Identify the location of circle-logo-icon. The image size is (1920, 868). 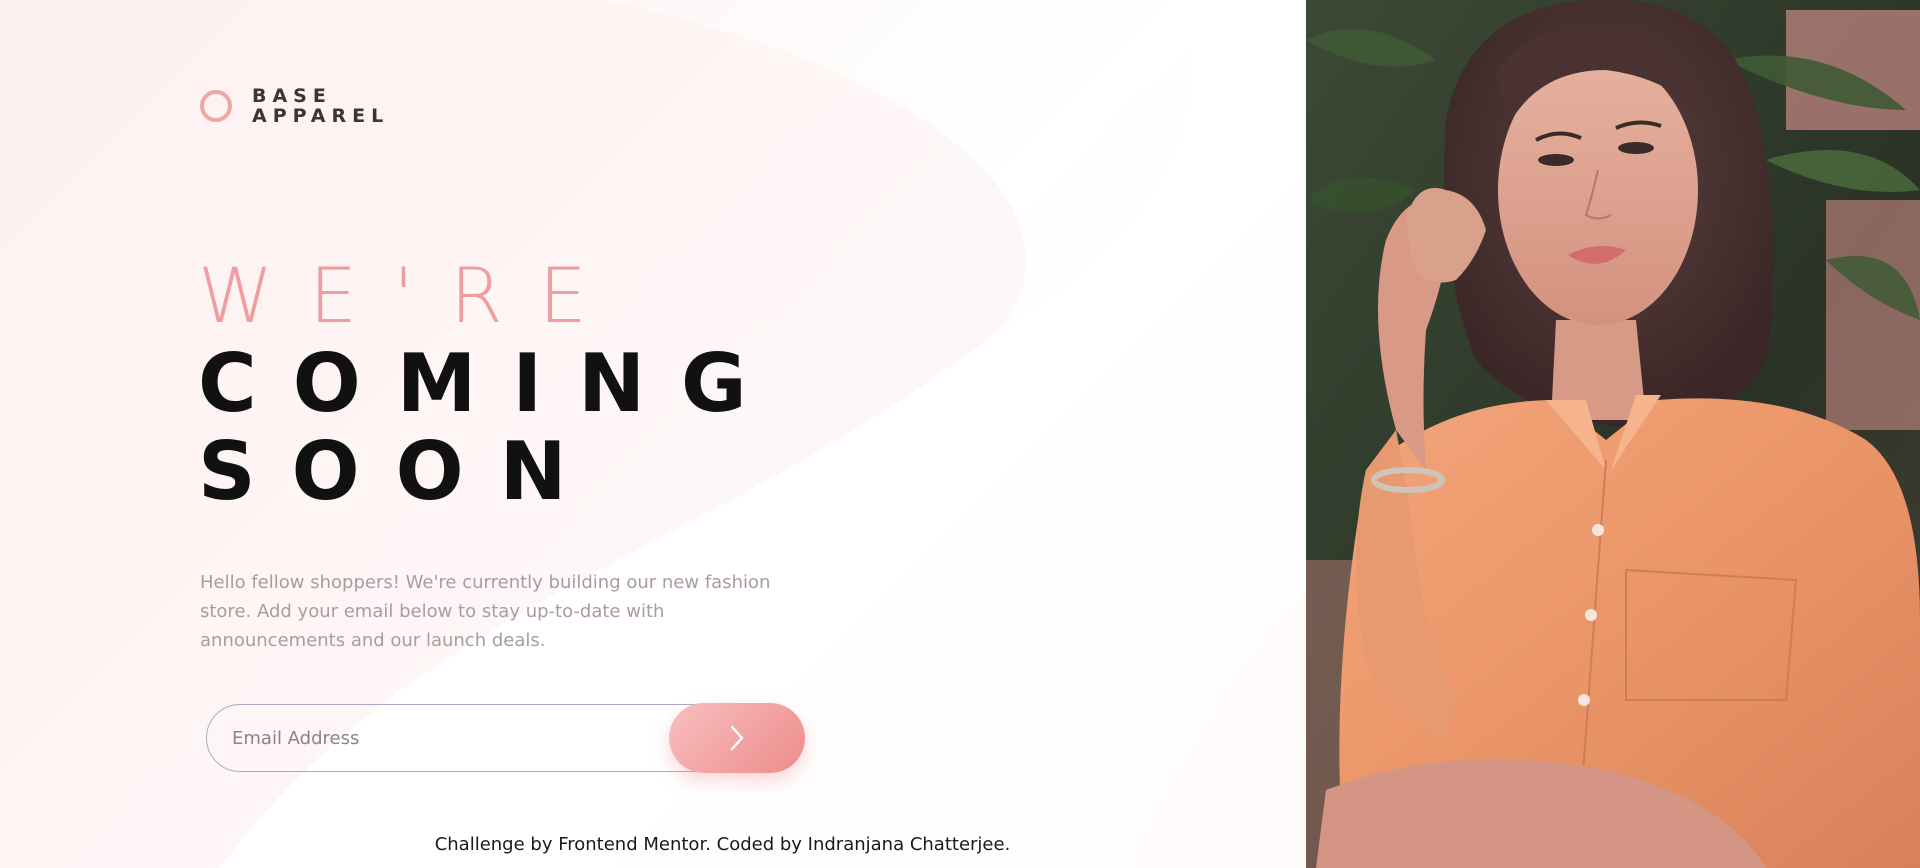
(216, 106).